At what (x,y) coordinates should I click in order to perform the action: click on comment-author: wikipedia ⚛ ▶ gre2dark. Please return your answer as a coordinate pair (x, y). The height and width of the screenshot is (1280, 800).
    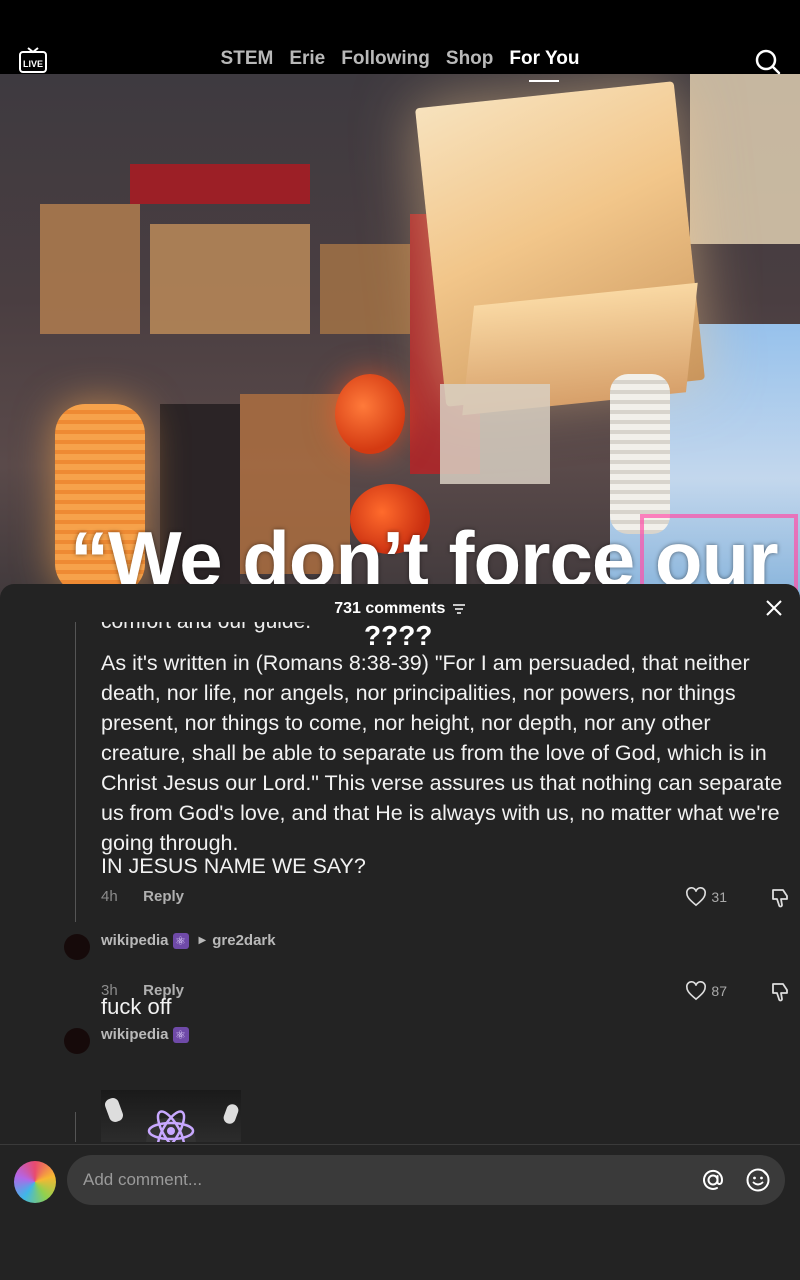
    Looking at the image, I should click on (188, 940).